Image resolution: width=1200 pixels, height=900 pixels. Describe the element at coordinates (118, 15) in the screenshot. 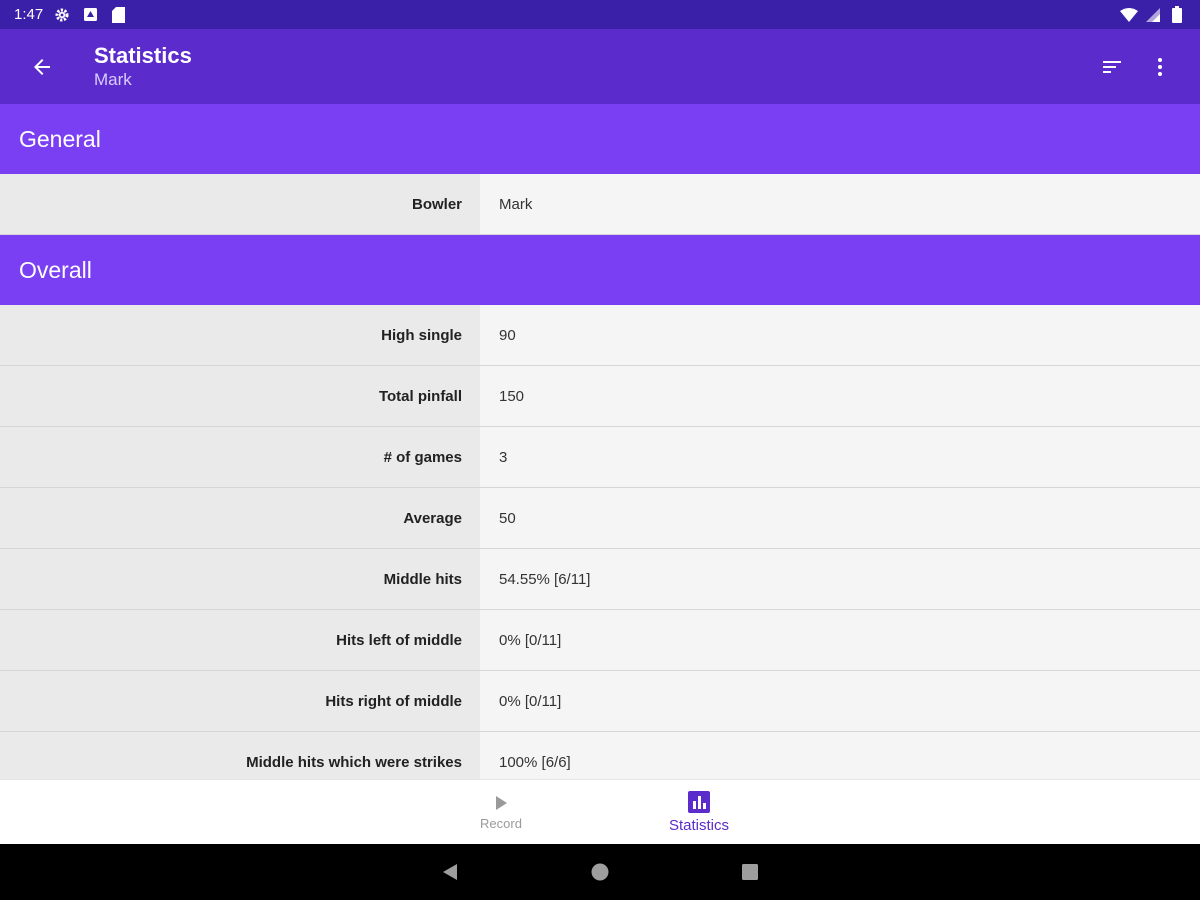

I see `sd-card-icon` at that location.